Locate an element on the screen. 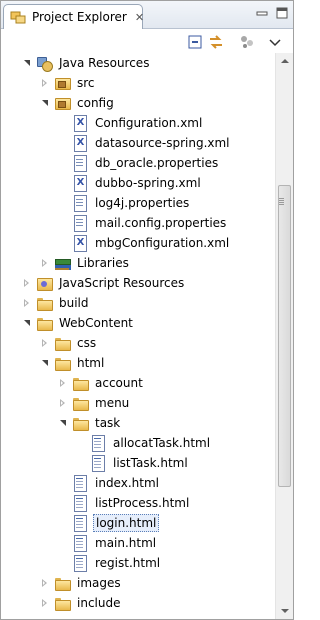  tree-item: allocatTask.html is located at coordinates (138, 443).